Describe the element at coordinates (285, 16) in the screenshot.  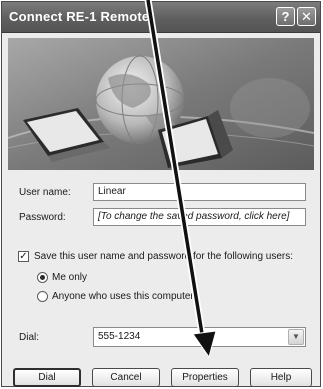
I see `help-icon: ?` at that location.